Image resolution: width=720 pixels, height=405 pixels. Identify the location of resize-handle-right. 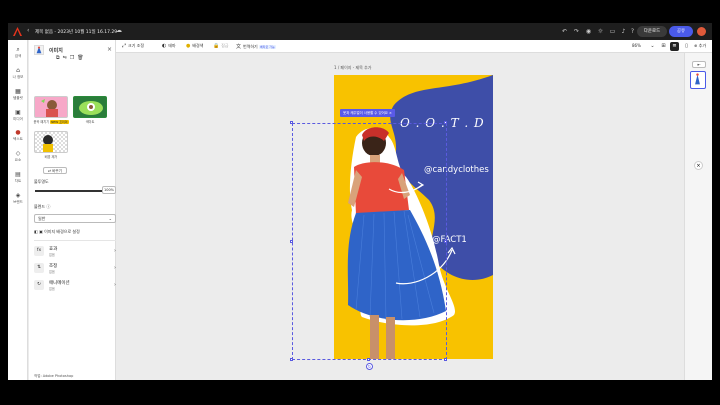
(445, 241).